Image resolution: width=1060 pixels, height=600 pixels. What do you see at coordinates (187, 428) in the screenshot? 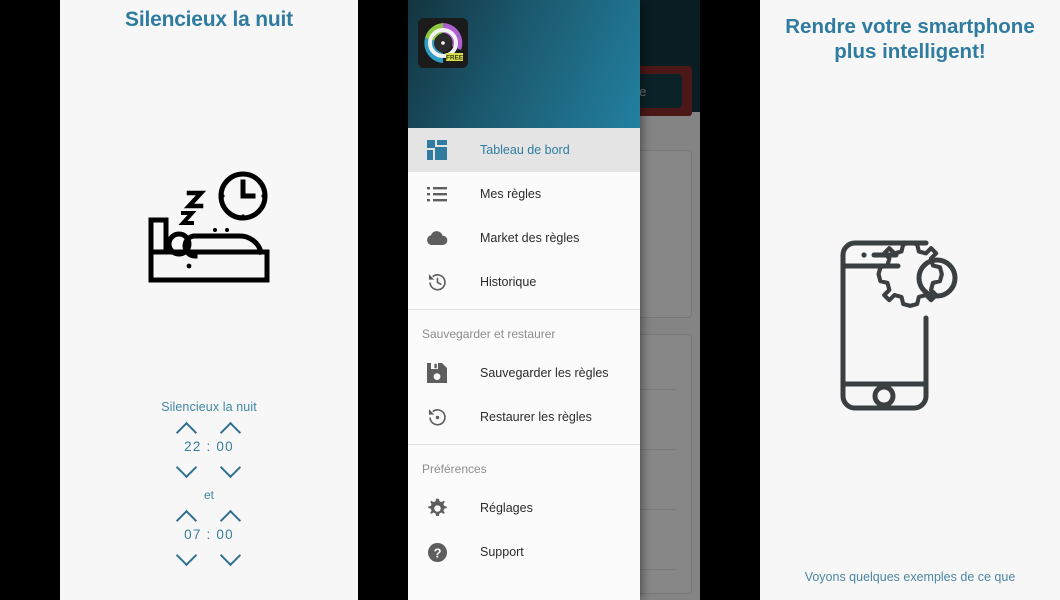
I see `start-hour-up-chevron-icon` at bounding box center [187, 428].